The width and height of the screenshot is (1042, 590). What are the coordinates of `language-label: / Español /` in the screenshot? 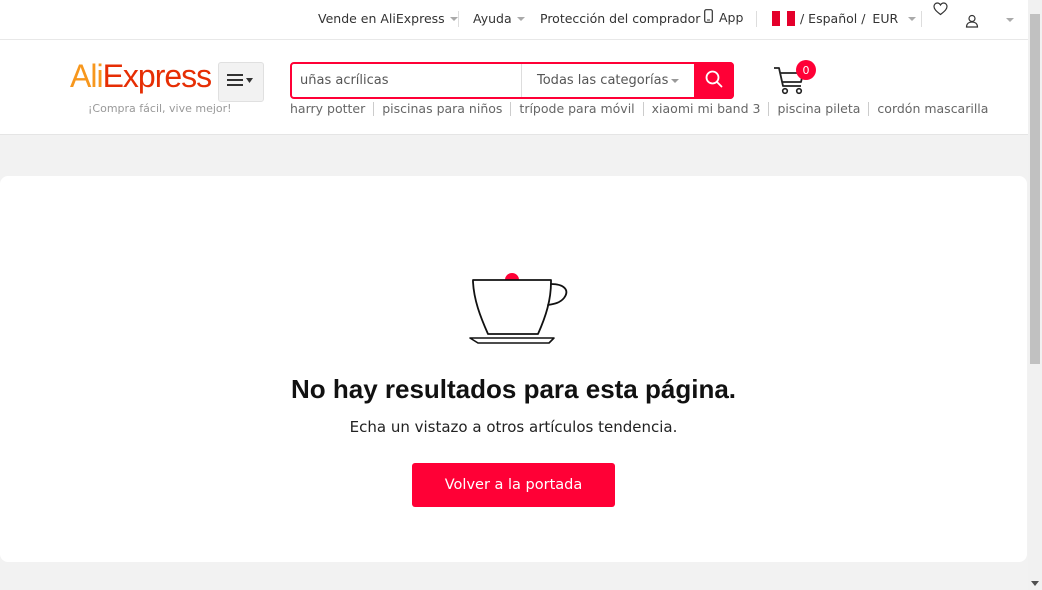 It's located at (833, 18).